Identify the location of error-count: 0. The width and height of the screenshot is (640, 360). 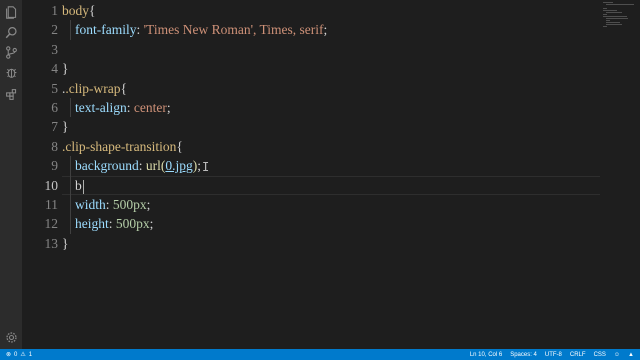
(16, 354).